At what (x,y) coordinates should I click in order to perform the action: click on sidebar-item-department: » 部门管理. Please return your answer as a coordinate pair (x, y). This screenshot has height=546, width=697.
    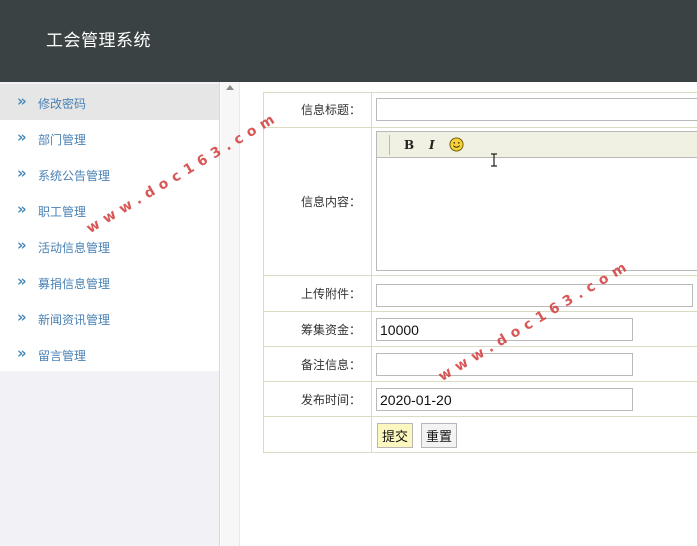
    Looking at the image, I should click on (109, 138).